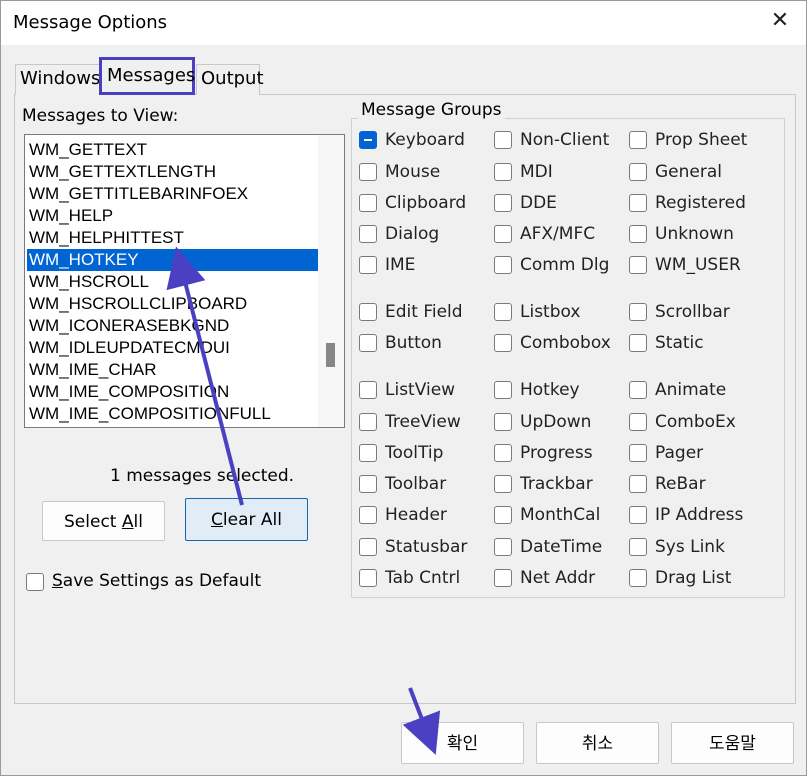 Image resolution: width=807 pixels, height=776 pixels. I want to click on checkbox-mdi, so click(503, 172).